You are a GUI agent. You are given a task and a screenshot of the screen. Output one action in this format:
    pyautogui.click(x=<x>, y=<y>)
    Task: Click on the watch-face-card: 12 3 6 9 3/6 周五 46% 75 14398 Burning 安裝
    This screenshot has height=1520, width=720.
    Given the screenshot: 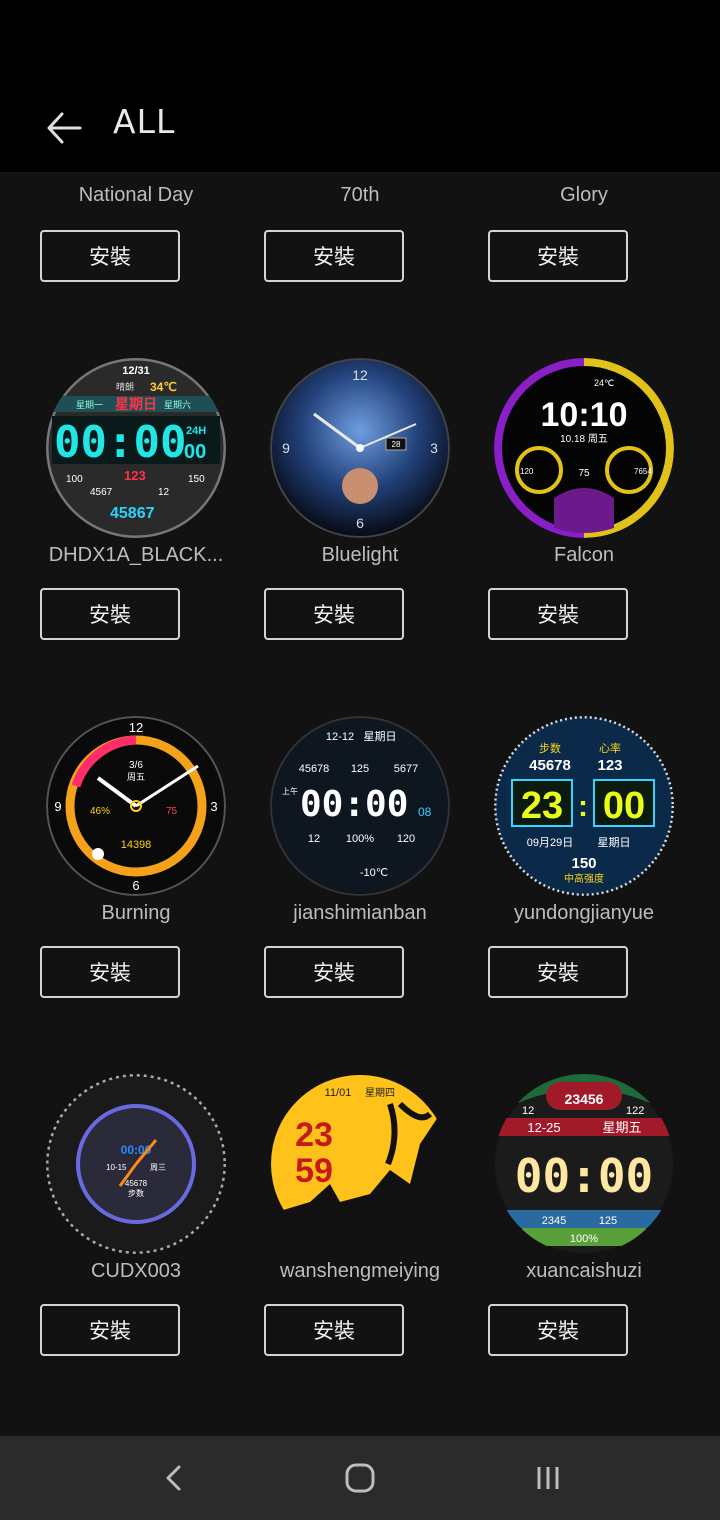 What is the action you would take?
    pyautogui.click(x=136, y=886)
    